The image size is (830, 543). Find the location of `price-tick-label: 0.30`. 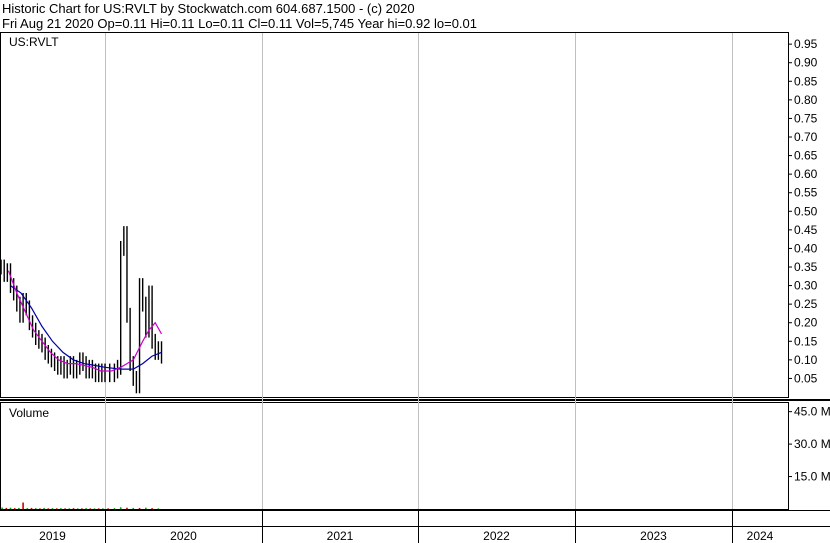

price-tick-label: 0.30 is located at coordinates (806, 286).